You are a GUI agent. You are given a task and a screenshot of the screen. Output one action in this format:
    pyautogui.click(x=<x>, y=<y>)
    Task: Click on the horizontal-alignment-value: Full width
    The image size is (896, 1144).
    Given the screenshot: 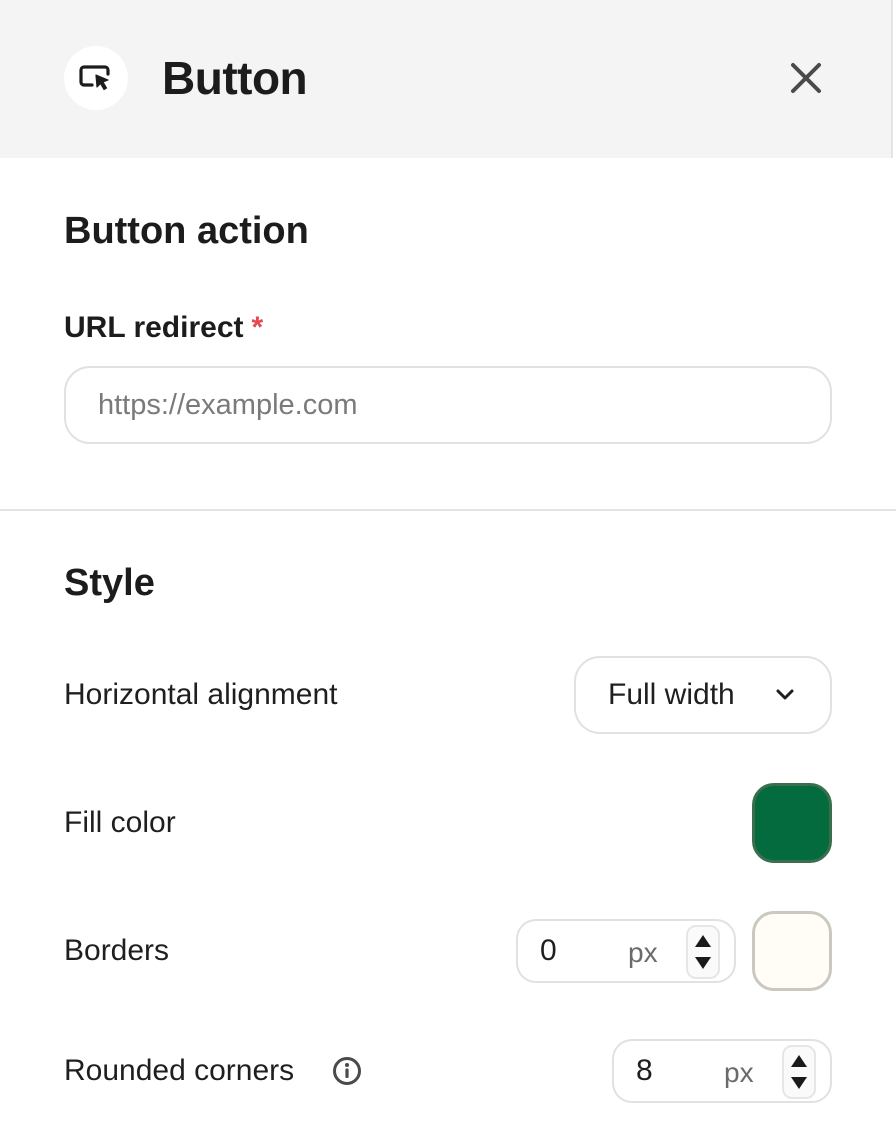 What is the action you would take?
    pyautogui.click(x=671, y=694)
    